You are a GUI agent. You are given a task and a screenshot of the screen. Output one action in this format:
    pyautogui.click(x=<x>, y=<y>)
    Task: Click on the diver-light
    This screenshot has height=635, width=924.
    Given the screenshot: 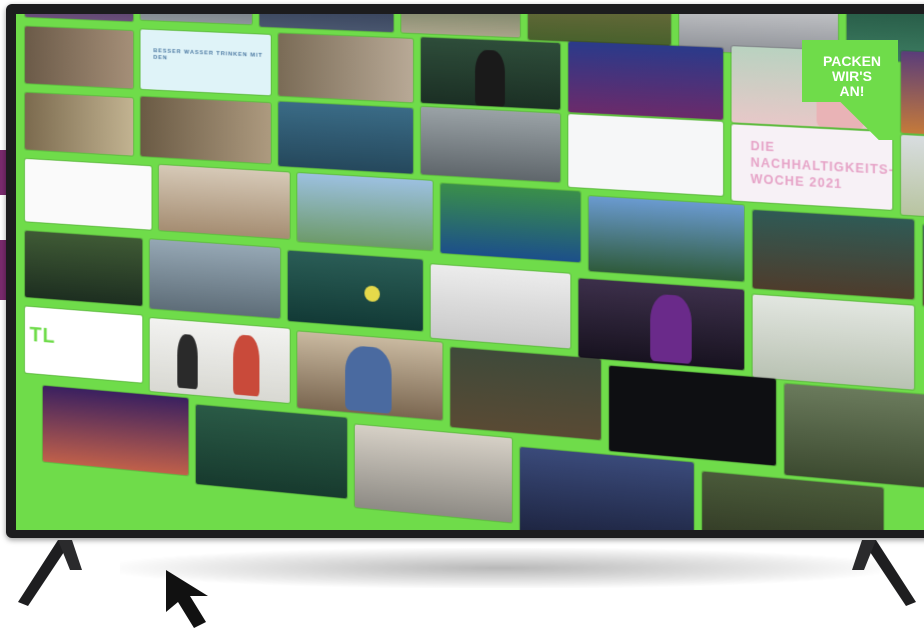 What is the action you would take?
    pyautogui.click(x=372, y=294)
    